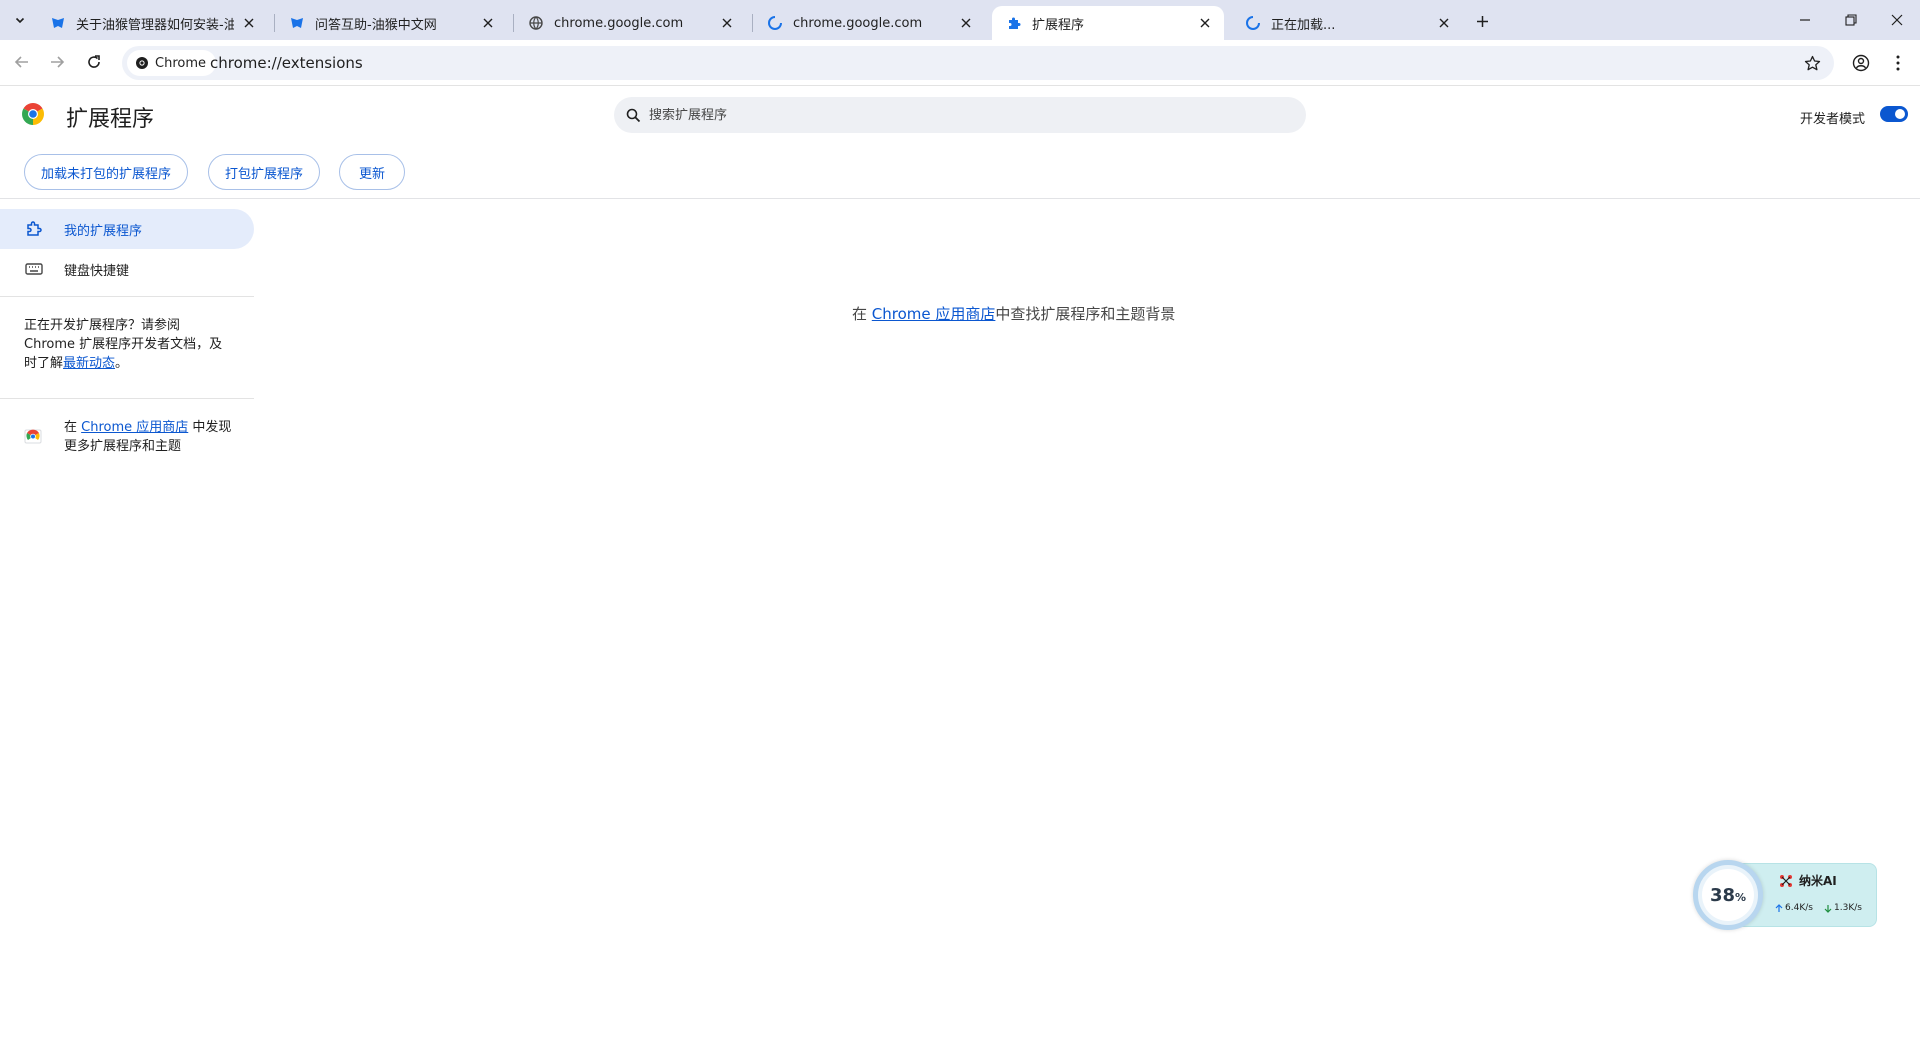 This screenshot has height=1040, width=1920. I want to click on globe-icon, so click(536, 23).